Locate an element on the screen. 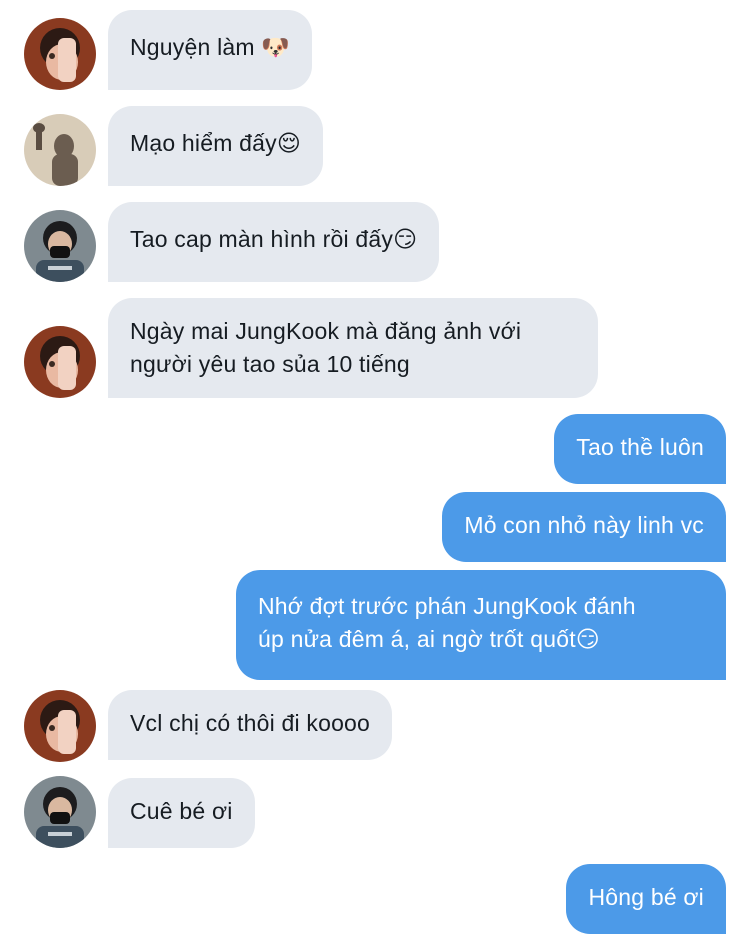  message-bubble: Cuê bé ơi is located at coordinates (181, 813).